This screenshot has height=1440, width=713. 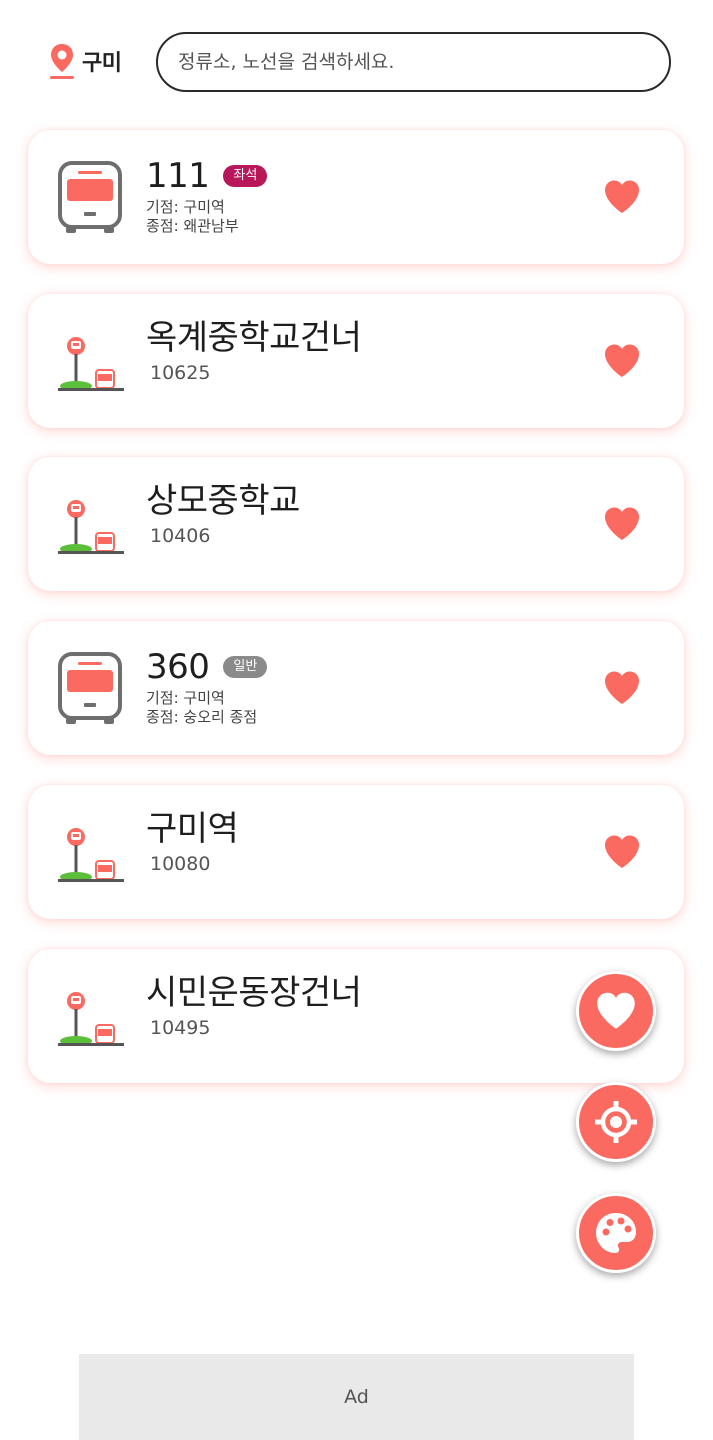 What do you see at coordinates (245, 667) in the screenshot?
I see `route-type-badge: 일반` at bounding box center [245, 667].